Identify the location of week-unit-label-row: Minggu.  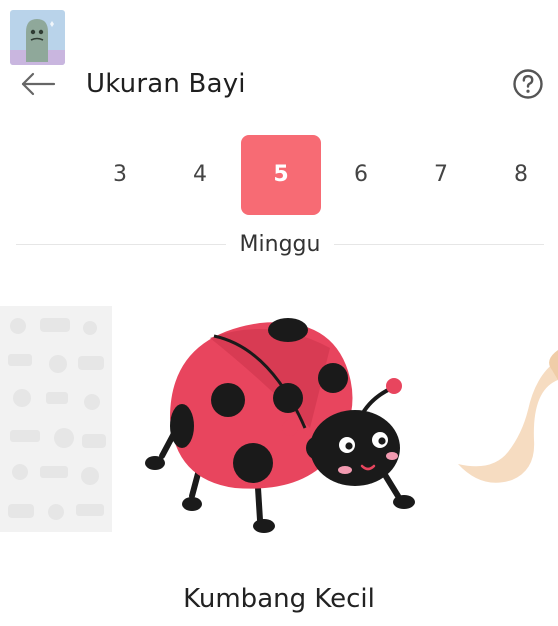
(280, 245).